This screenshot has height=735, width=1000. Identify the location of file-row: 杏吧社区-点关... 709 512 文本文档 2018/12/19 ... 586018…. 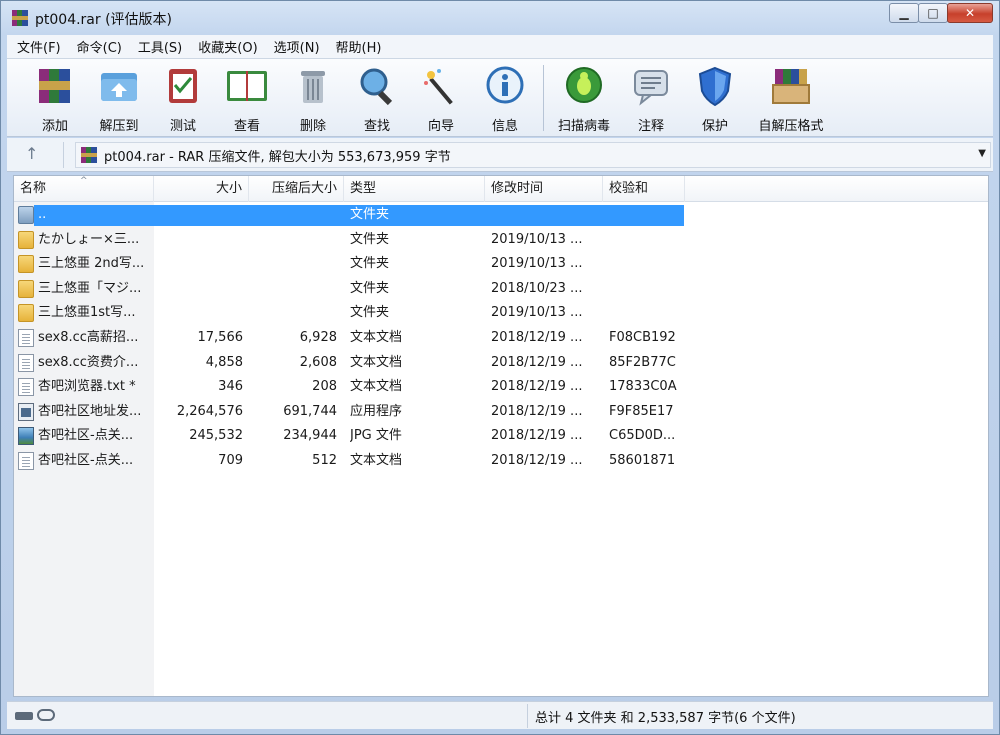
(501, 461).